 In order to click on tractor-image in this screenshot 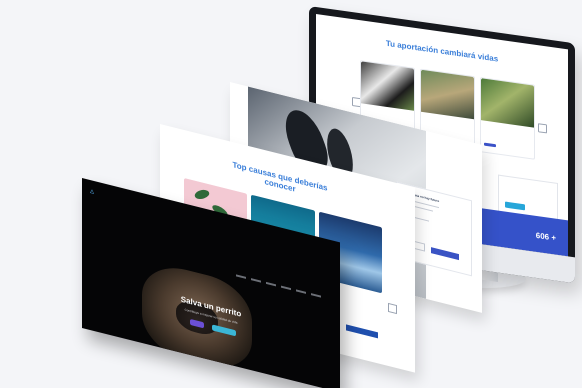, I will do `click(447, 94)`.